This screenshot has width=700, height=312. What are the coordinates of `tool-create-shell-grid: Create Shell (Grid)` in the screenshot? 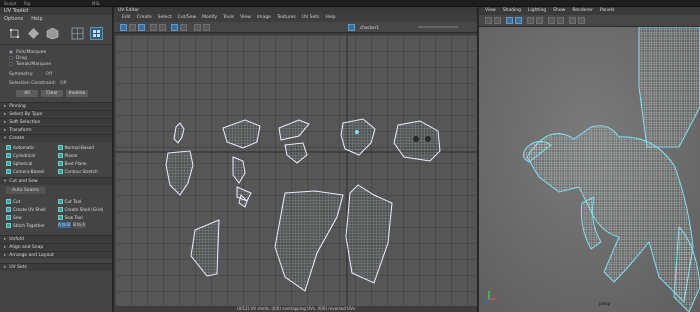 It's located at (82, 209).